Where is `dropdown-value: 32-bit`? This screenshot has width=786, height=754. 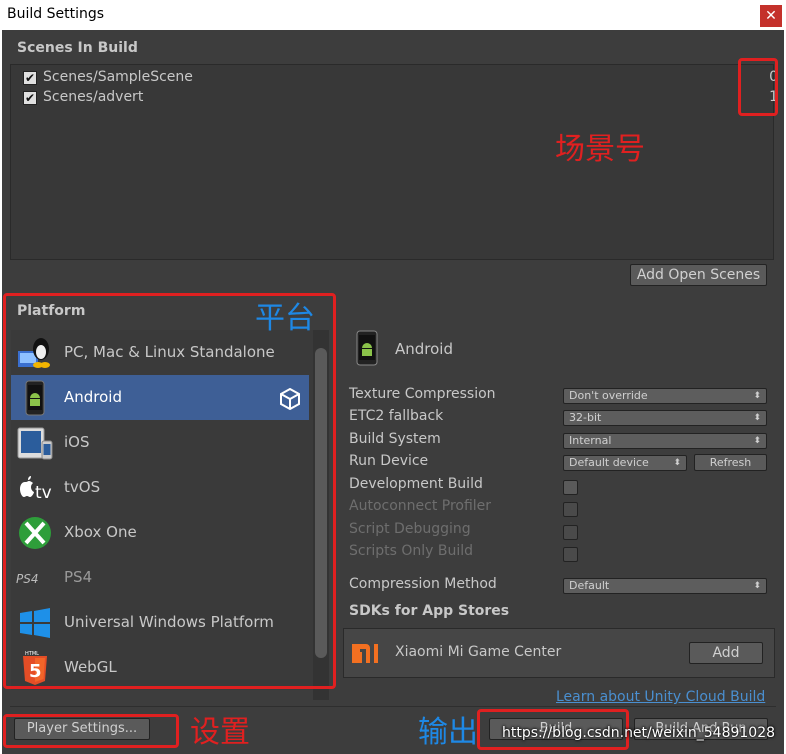 dropdown-value: 32-bit is located at coordinates (585, 417).